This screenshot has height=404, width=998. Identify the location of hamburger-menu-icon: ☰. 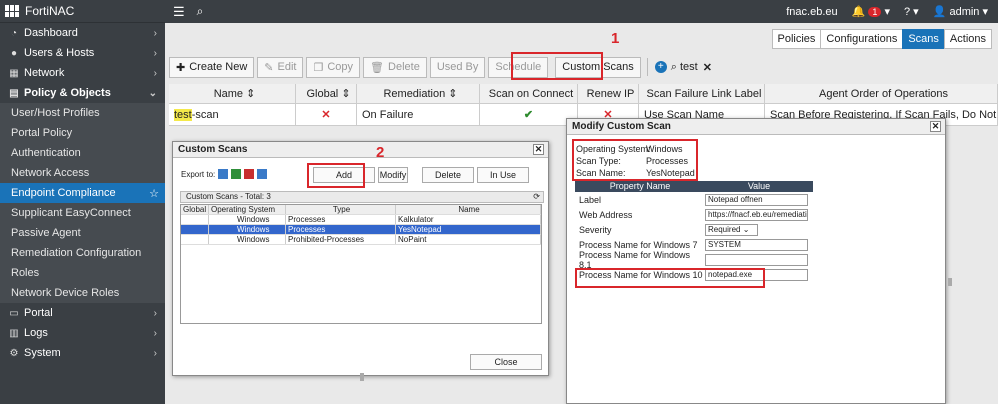
(179, 12).